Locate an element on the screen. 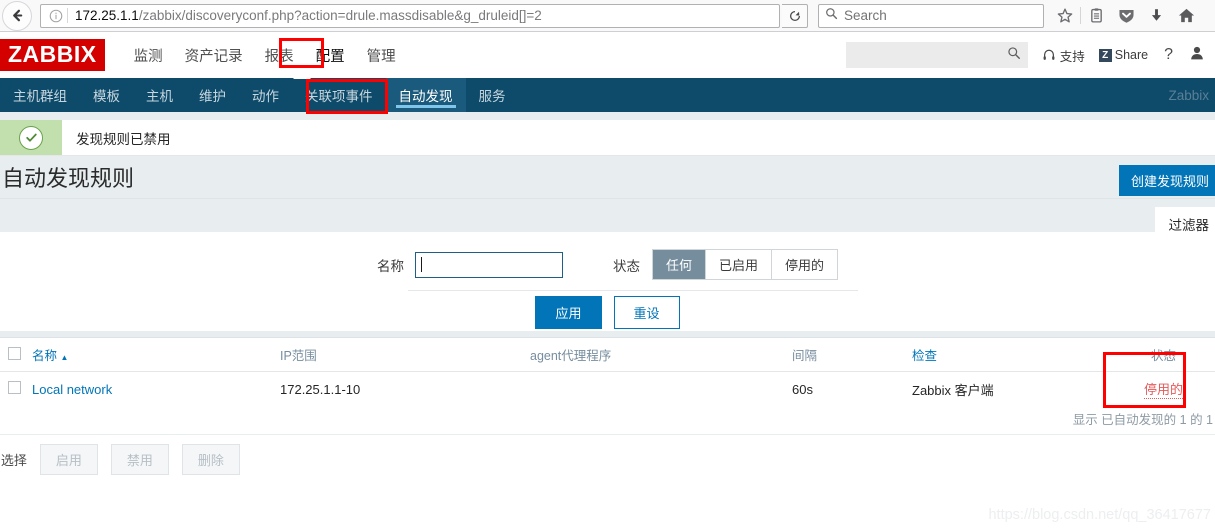 Image resolution: width=1215 pixels, height=529 pixels. download-glyph is located at coordinates (1156, 15).